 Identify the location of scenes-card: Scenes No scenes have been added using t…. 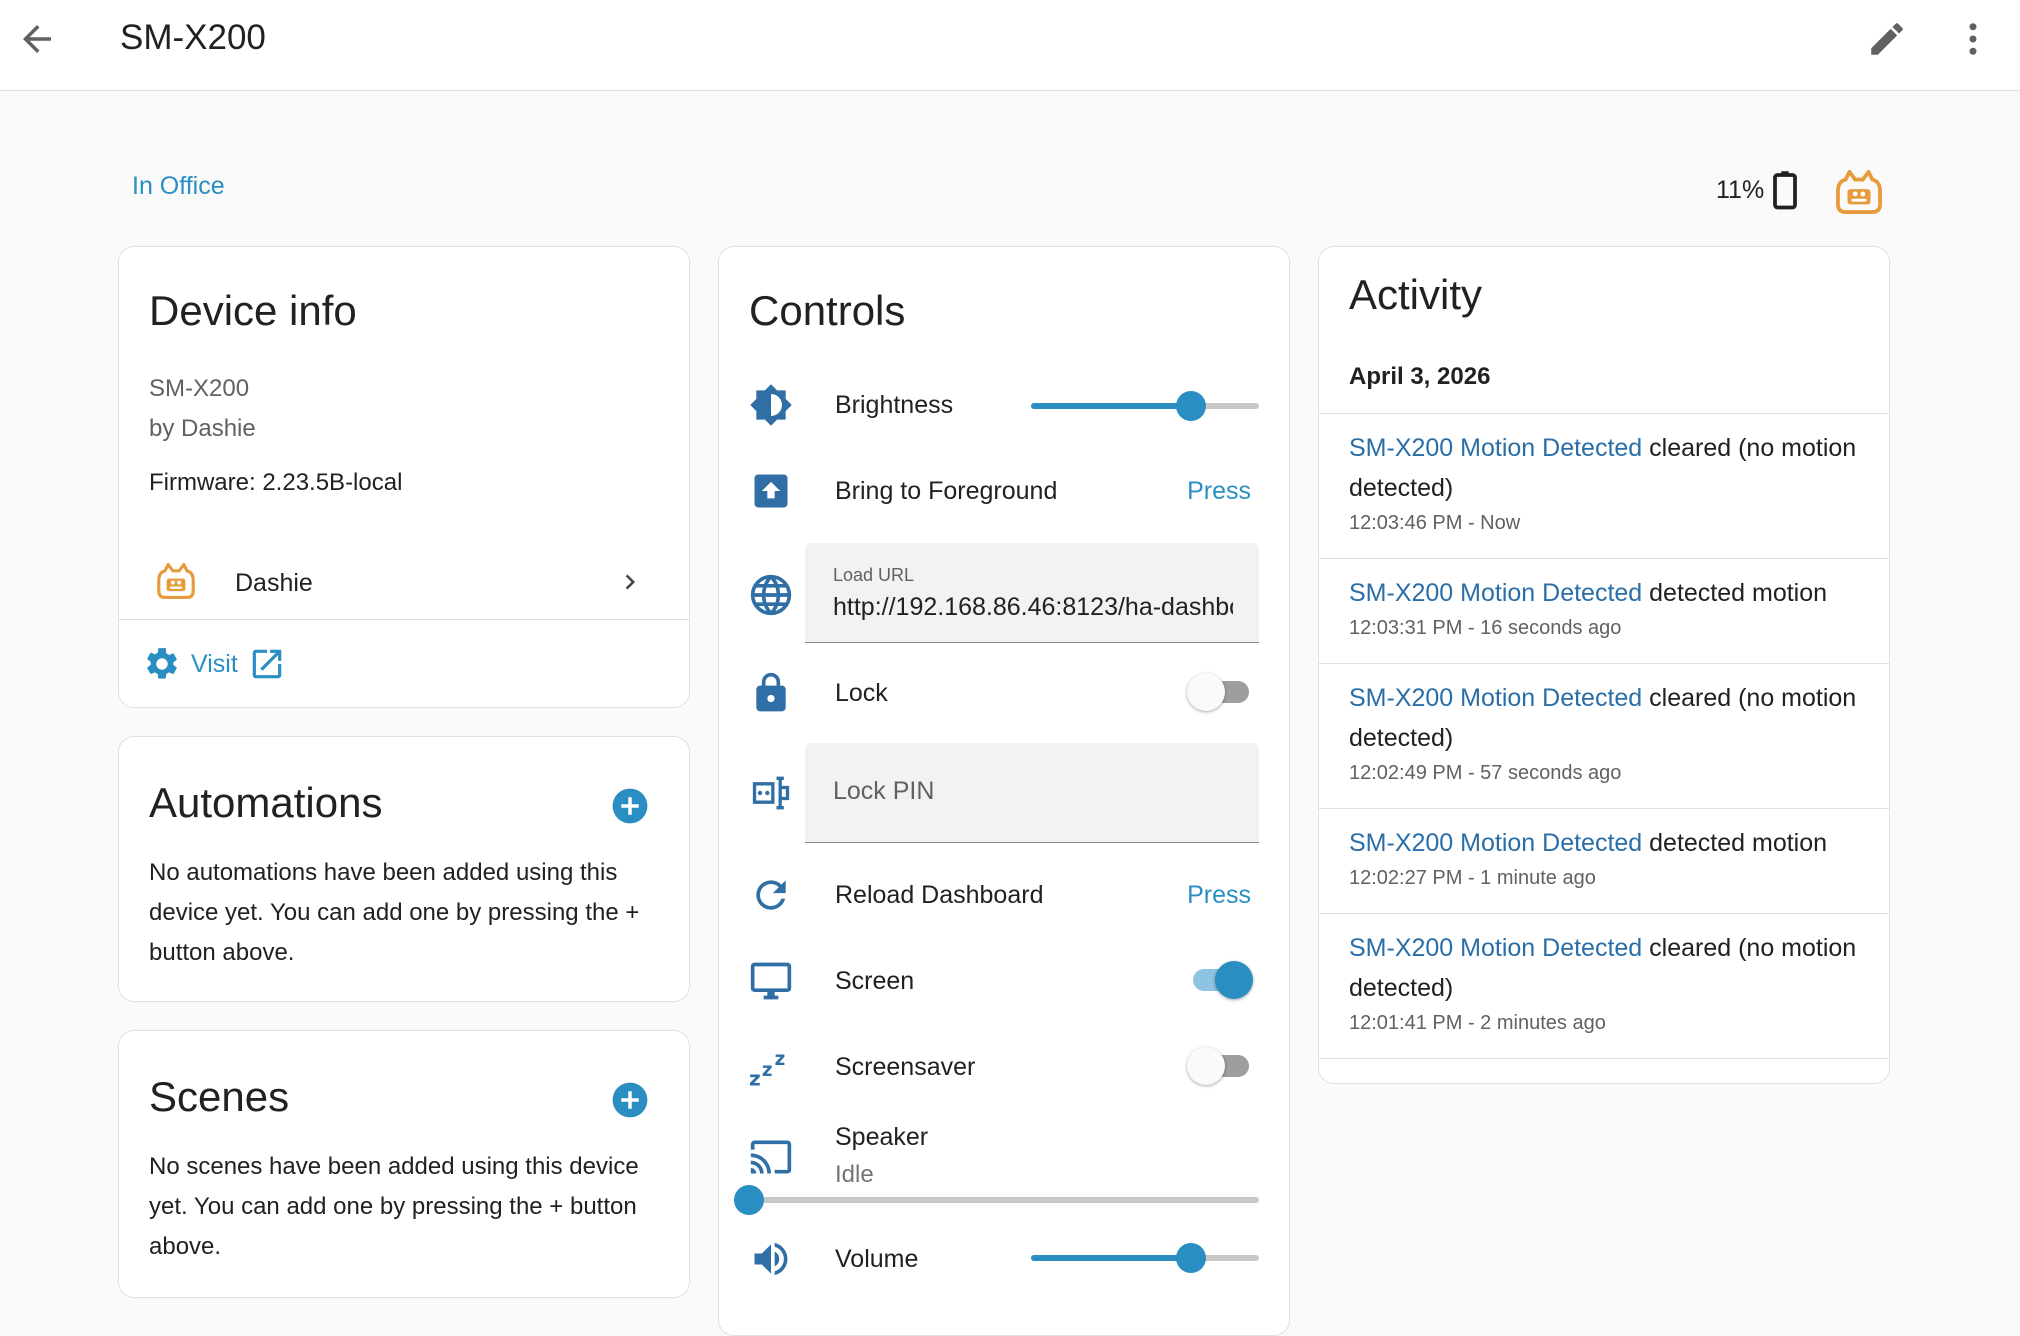
(404, 1164).